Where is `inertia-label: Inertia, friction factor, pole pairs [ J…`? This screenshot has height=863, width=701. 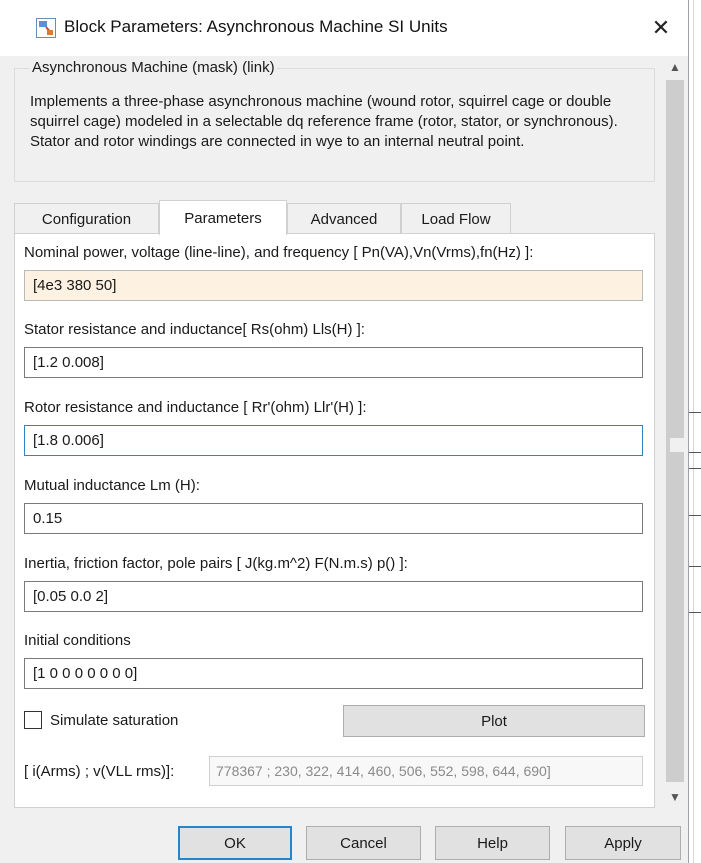 inertia-label: Inertia, friction factor, pole pairs [ J… is located at coordinates (216, 563).